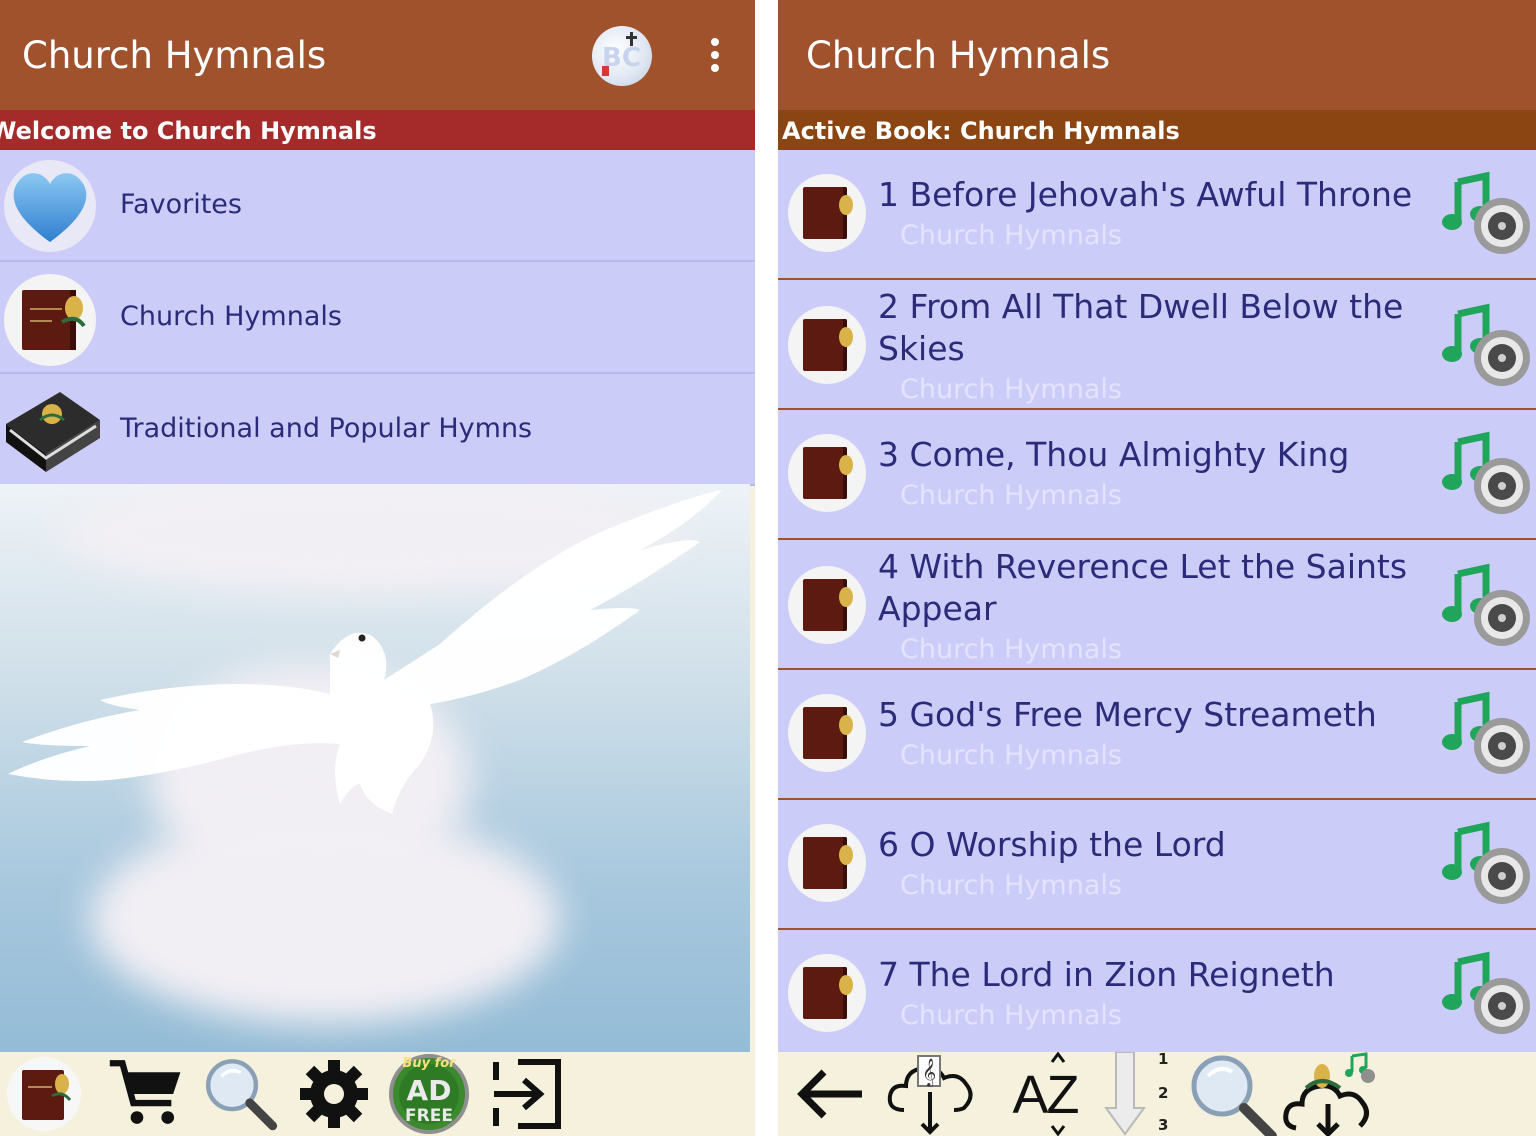 Image resolution: width=1536 pixels, height=1136 pixels. What do you see at coordinates (1141, 327) in the screenshot?
I see `hymn-title: 2 From All That Dwell Below the Skies` at bounding box center [1141, 327].